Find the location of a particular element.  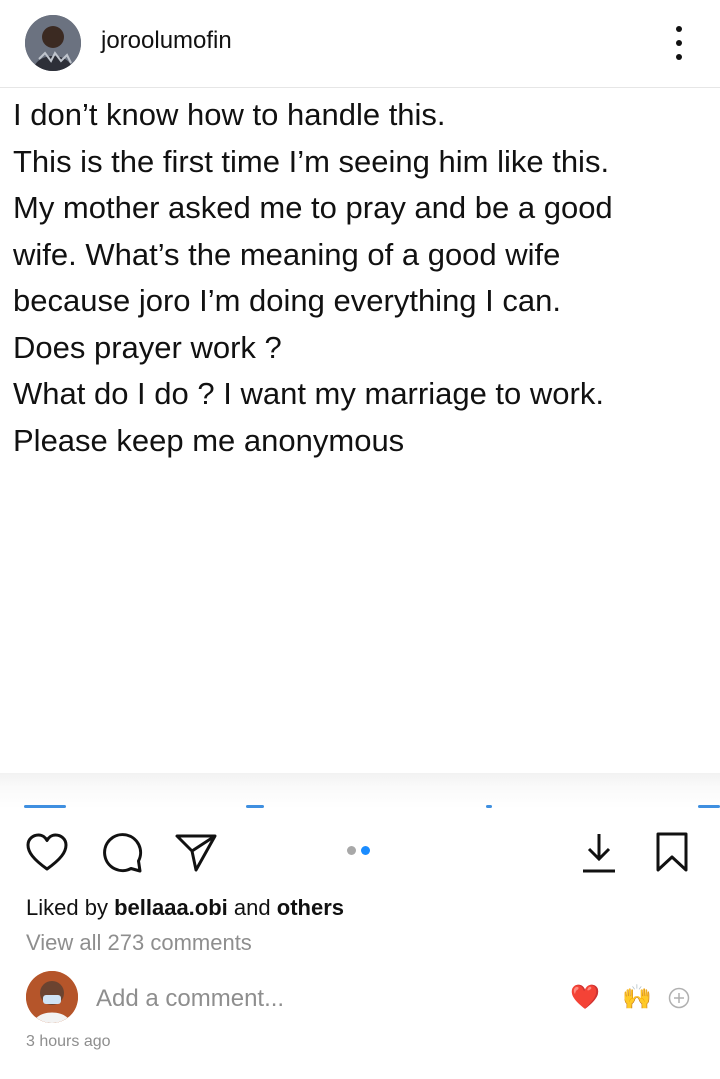

download-icon is located at coordinates (599, 853).